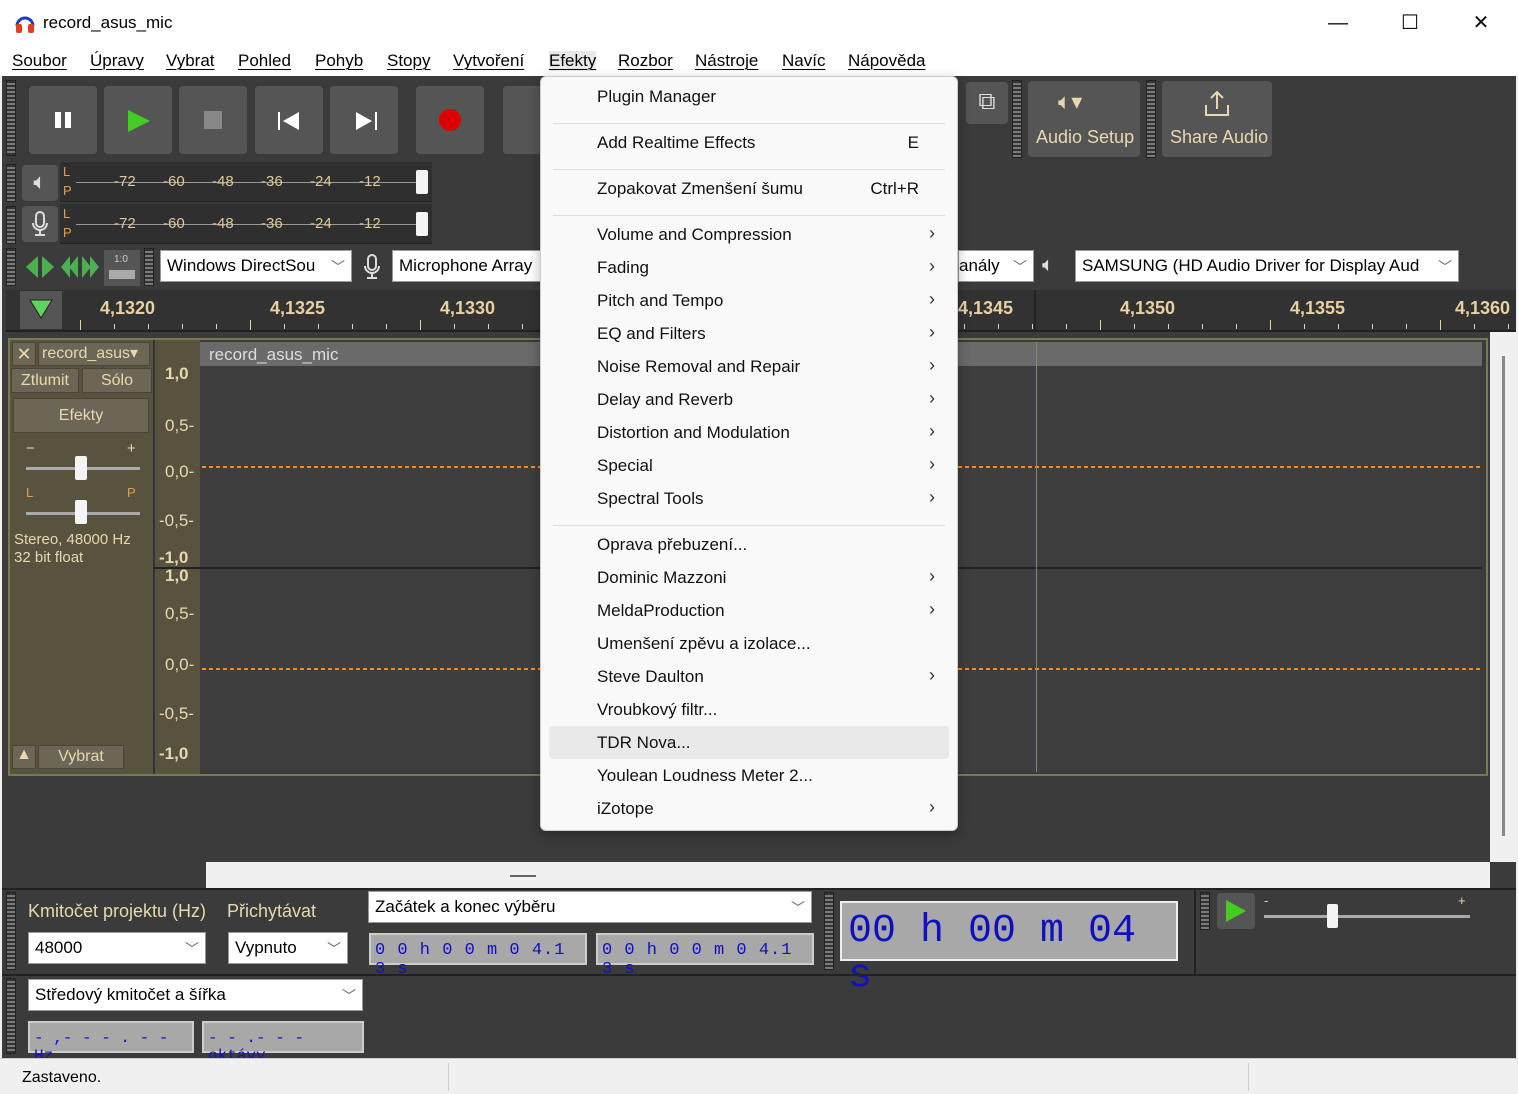 The width and height of the screenshot is (1518, 1094). What do you see at coordinates (63, 120) in the screenshot?
I see `pause-button` at bounding box center [63, 120].